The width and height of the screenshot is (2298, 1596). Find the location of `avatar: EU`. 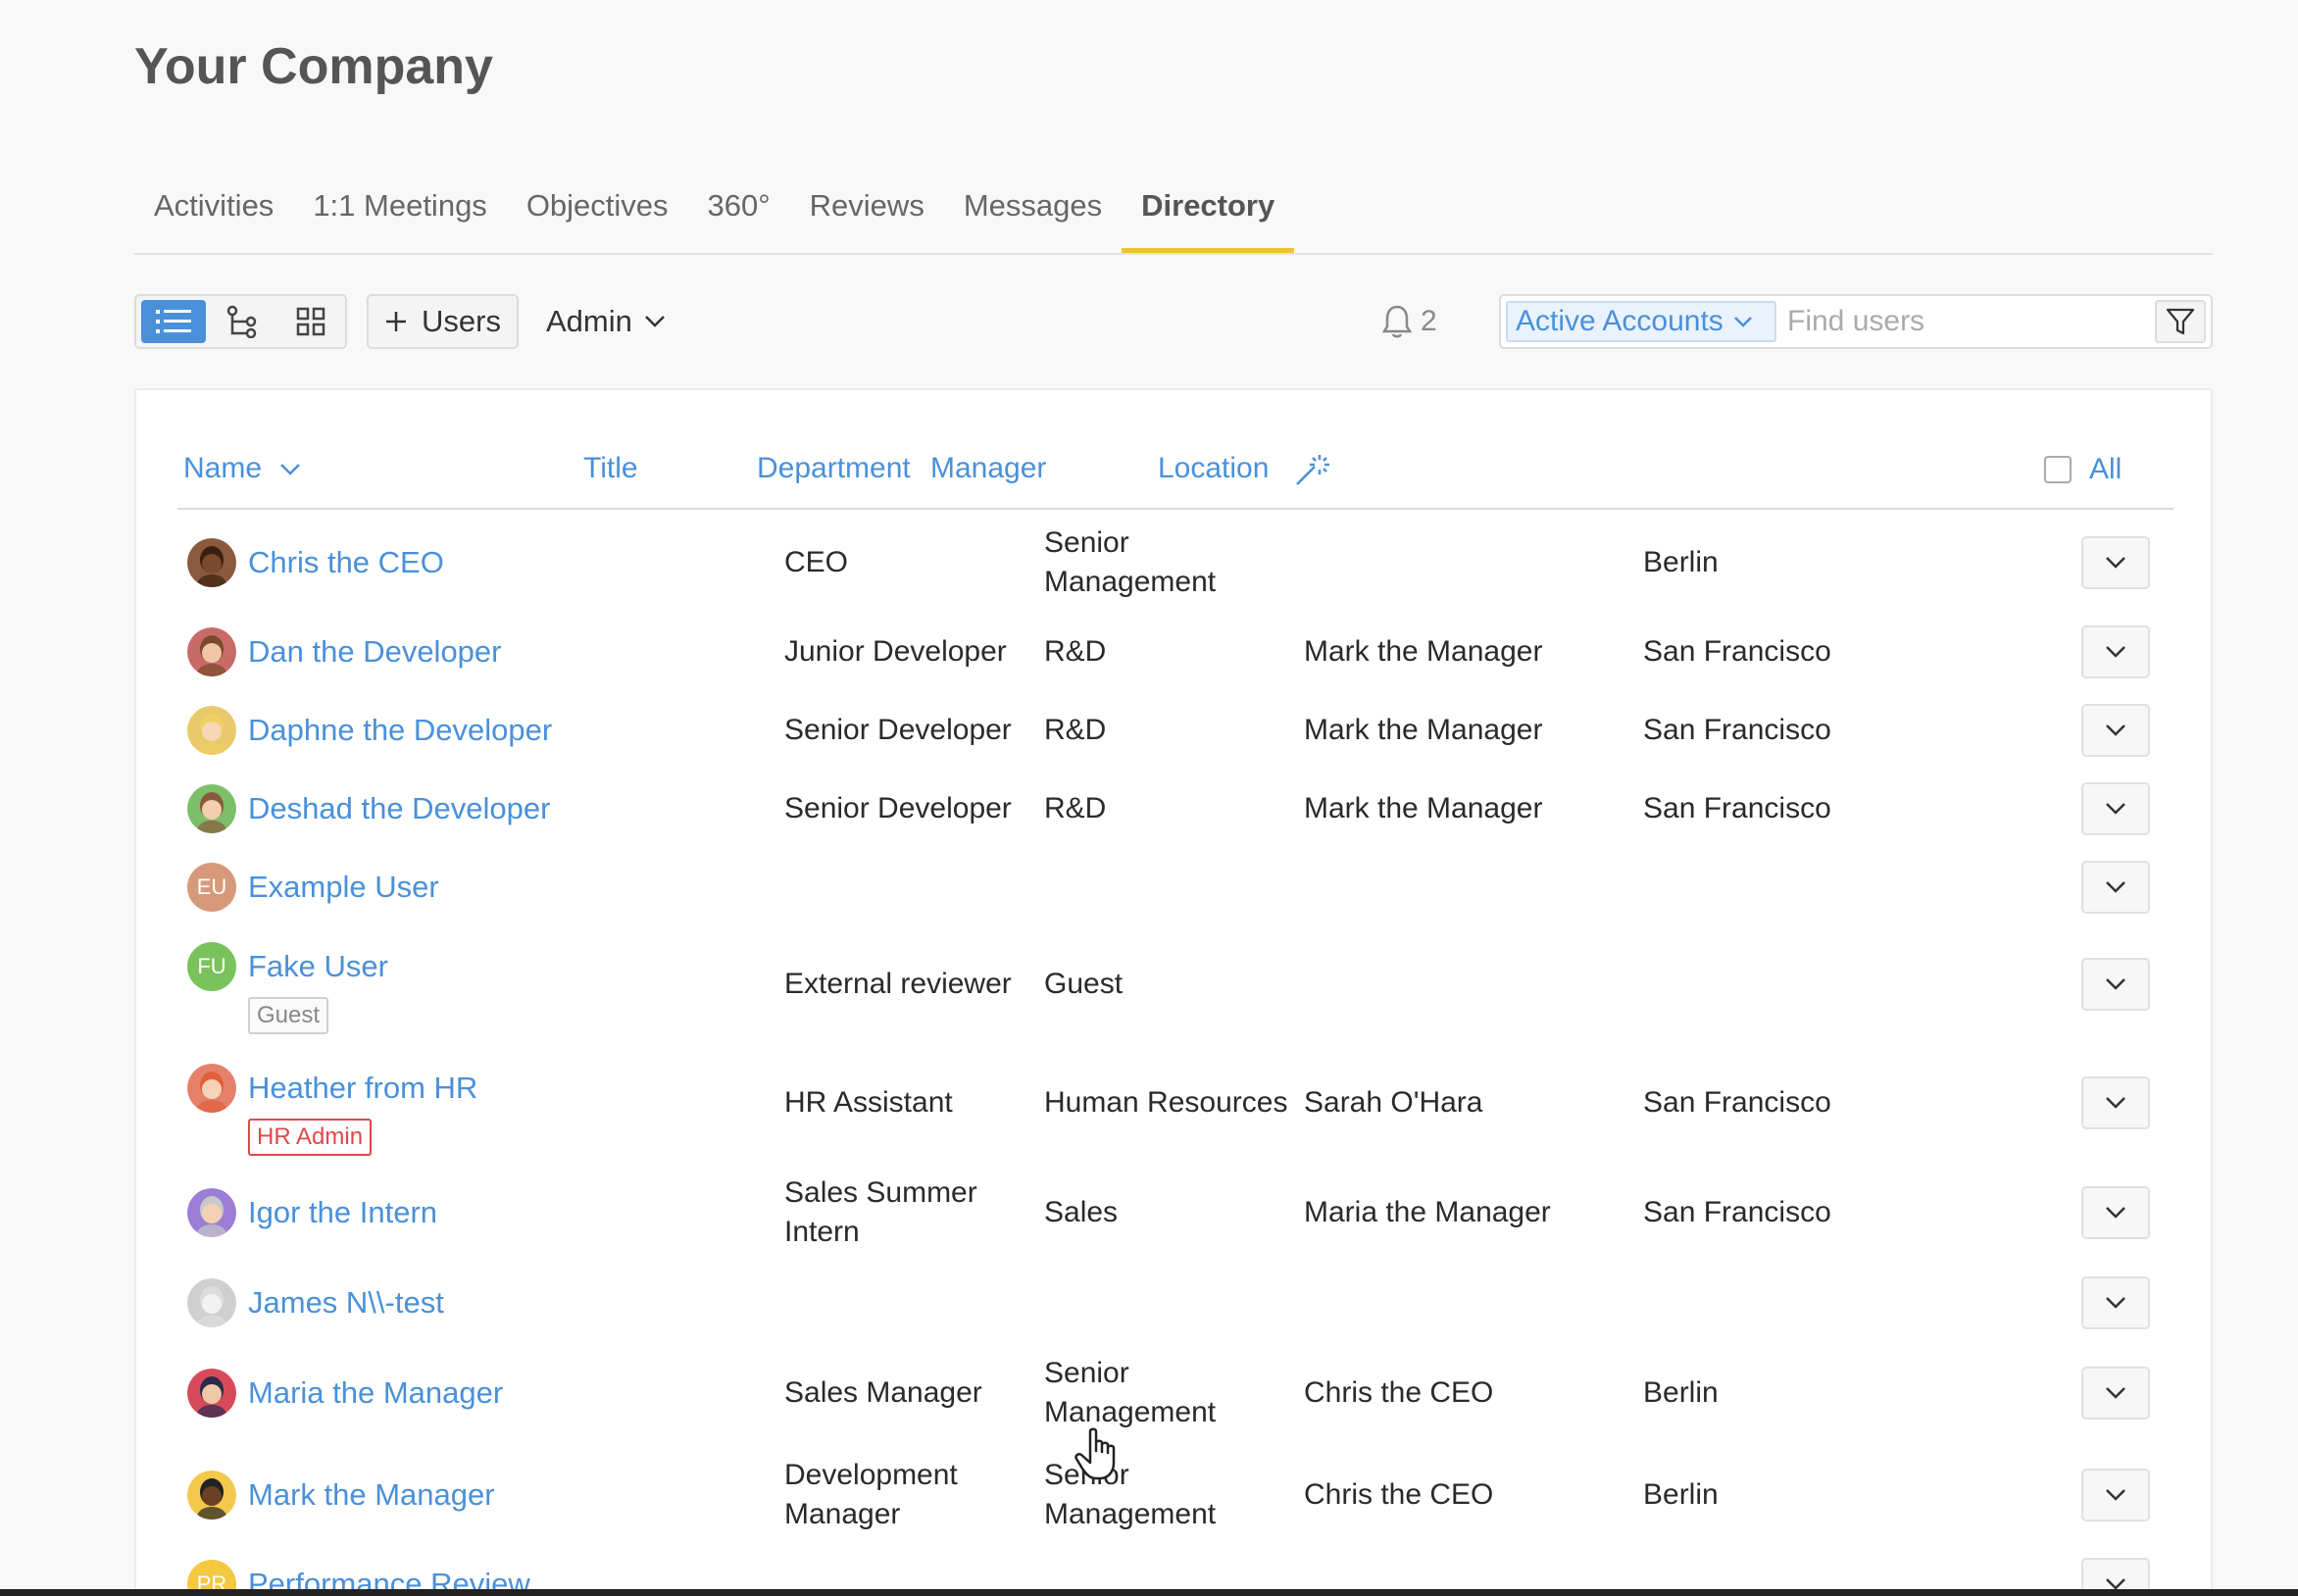

avatar: EU is located at coordinates (211, 887).